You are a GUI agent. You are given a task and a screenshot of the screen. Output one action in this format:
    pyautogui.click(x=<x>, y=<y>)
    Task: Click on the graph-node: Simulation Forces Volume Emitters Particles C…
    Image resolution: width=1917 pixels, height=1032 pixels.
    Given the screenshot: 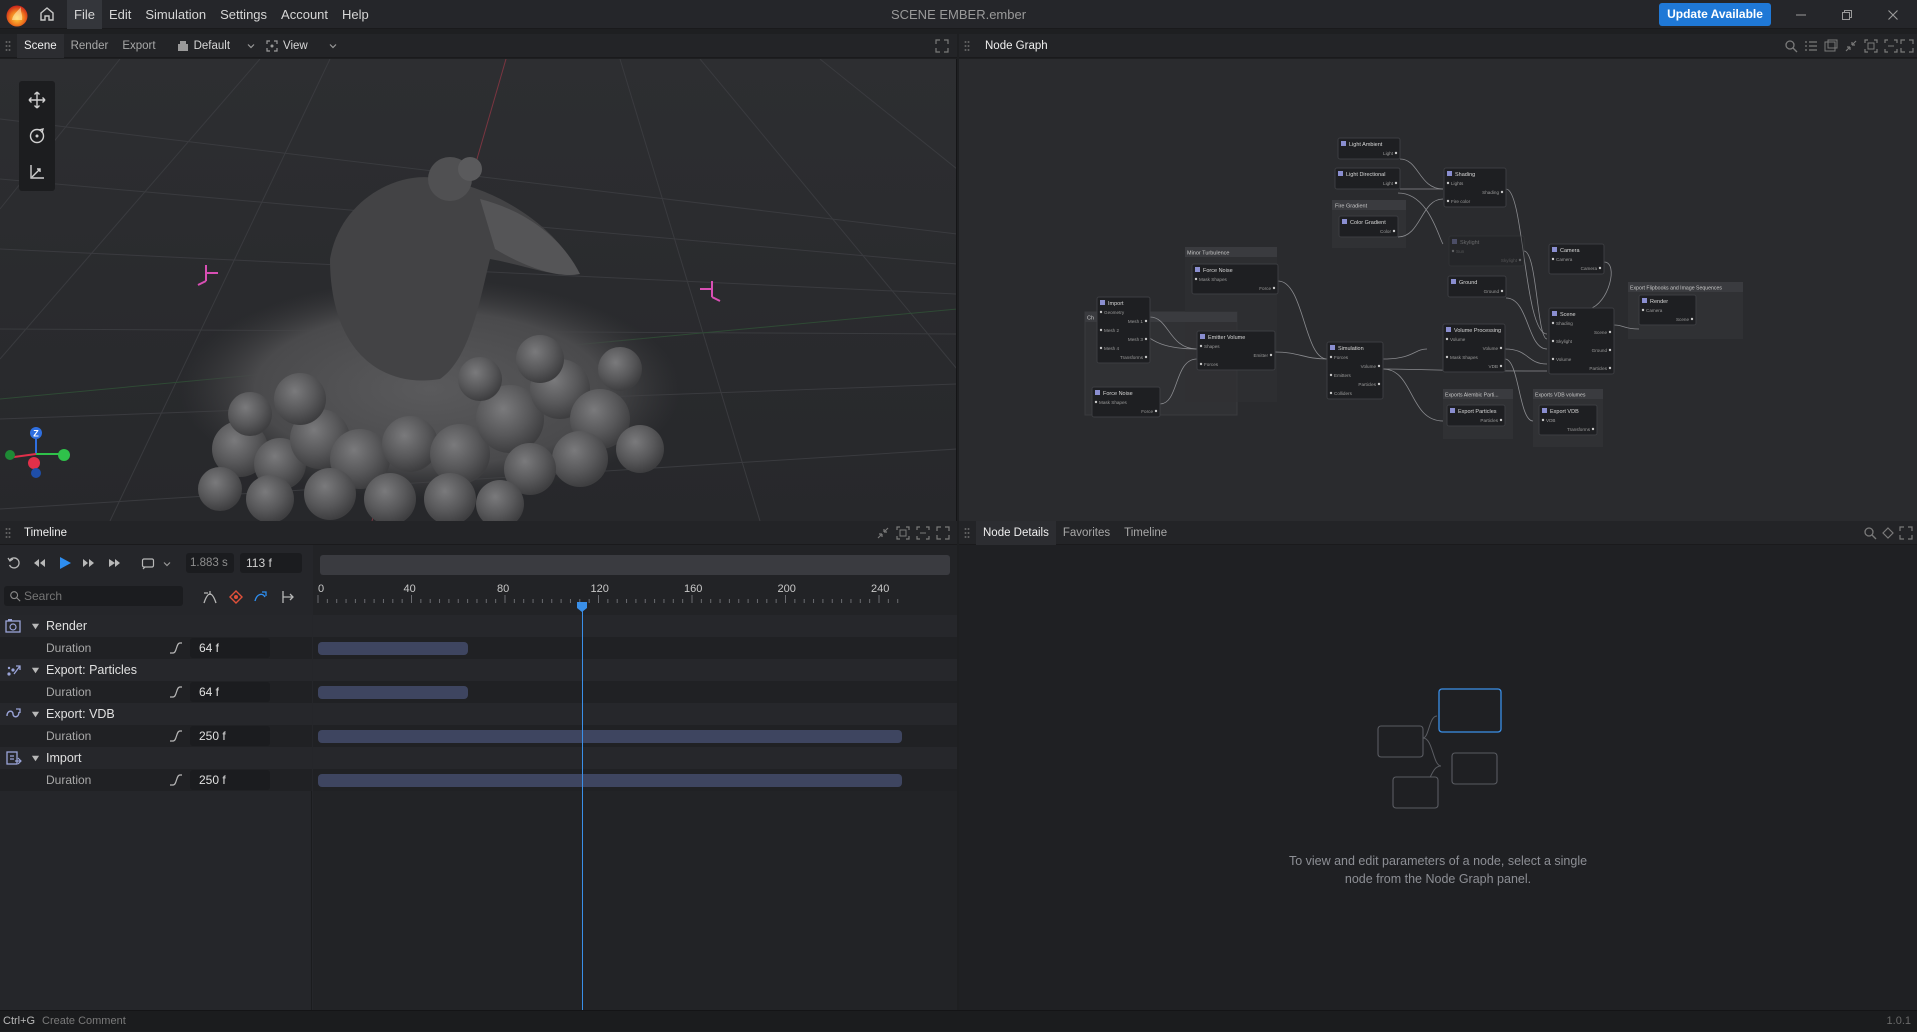 What is the action you would take?
    pyautogui.click(x=1355, y=370)
    